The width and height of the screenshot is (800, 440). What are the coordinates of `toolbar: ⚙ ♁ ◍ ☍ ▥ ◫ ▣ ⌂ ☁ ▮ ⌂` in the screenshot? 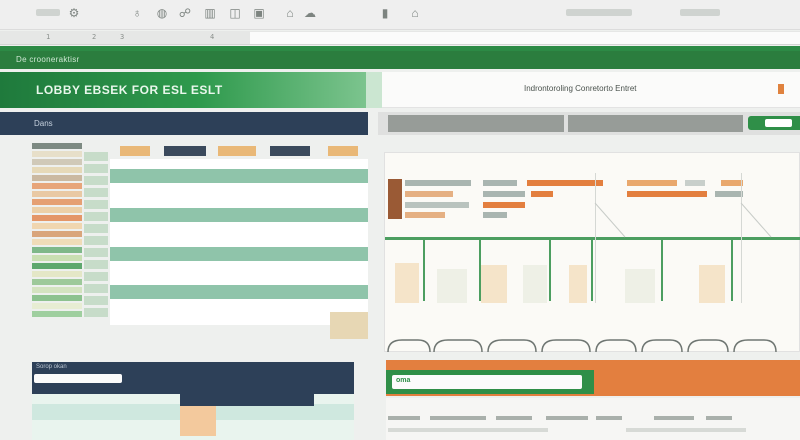 It's located at (400, 15).